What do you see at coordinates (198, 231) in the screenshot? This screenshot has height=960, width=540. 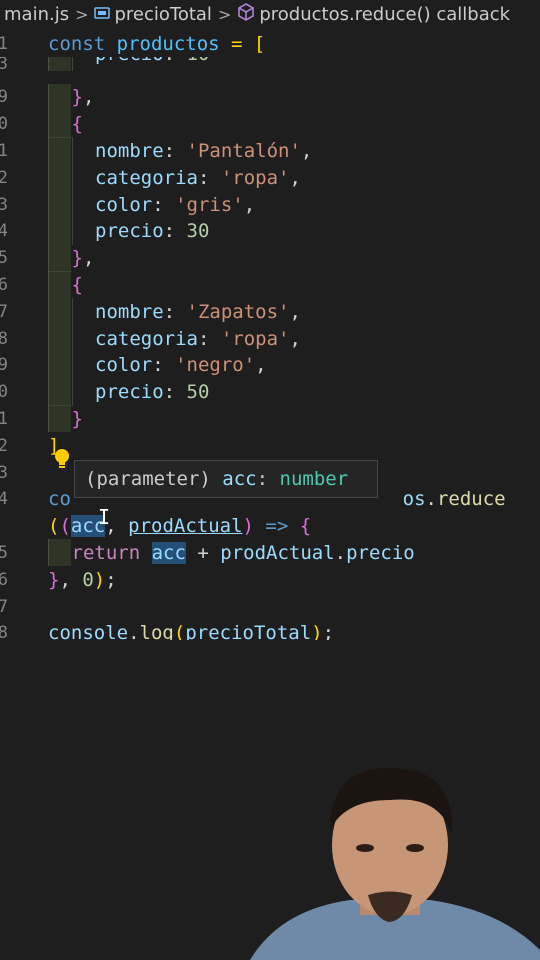 I see `code-token: 30` at bounding box center [198, 231].